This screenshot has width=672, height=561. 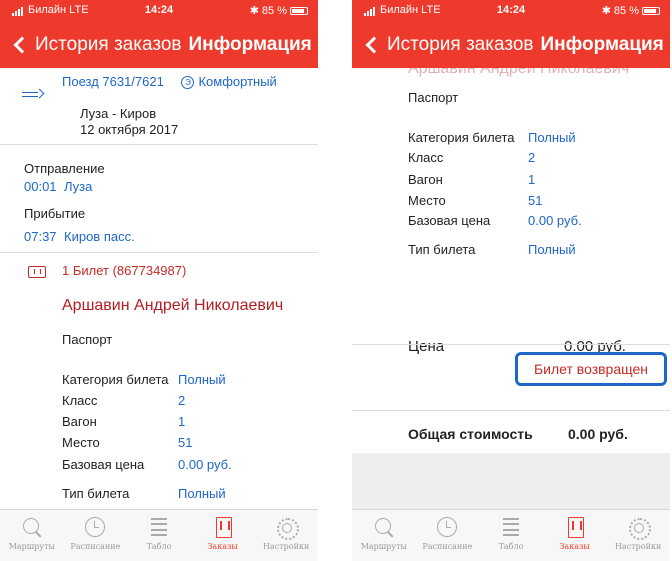 What do you see at coordinates (37, 272) in the screenshot?
I see `ticket-icon` at bounding box center [37, 272].